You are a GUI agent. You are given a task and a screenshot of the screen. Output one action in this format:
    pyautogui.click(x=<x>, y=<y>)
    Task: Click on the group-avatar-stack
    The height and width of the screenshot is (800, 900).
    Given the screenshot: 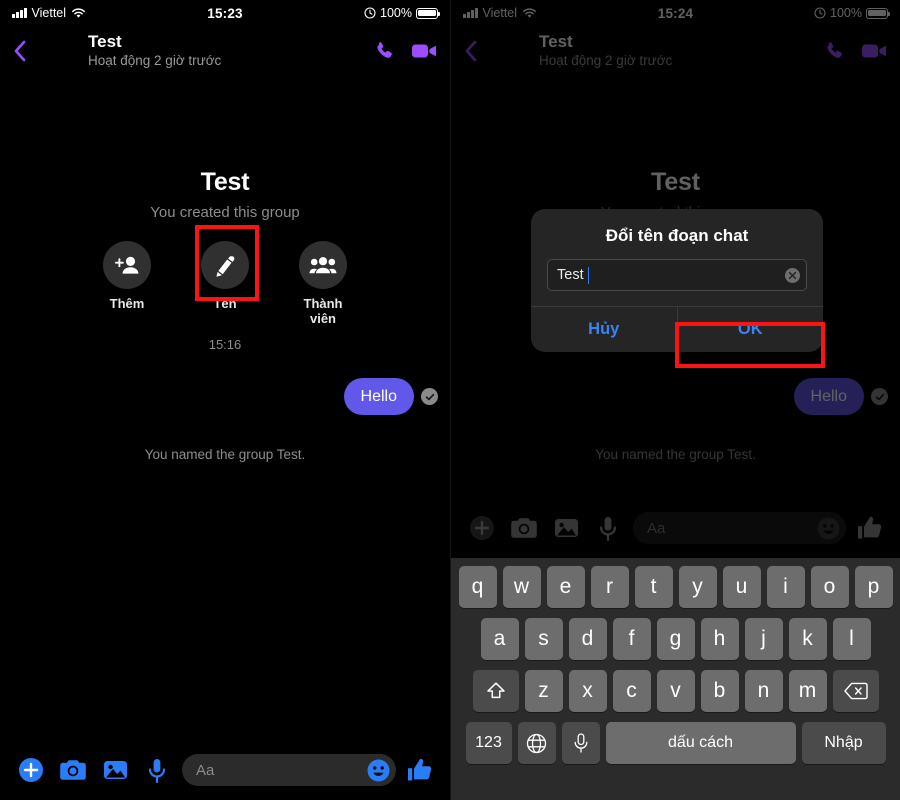 What is the action you would take?
    pyautogui.click(x=225, y=121)
    